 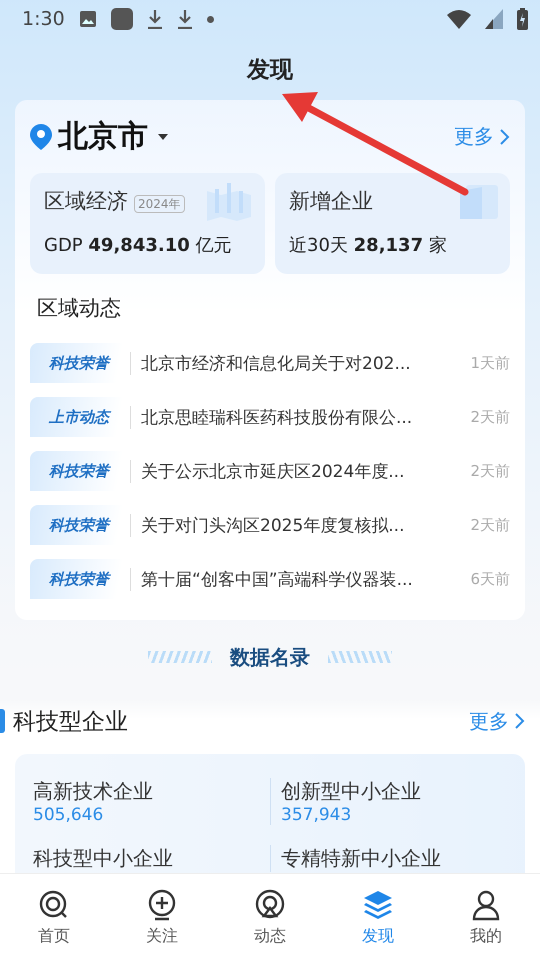 What do you see at coordinates (70, 722) in the screenshot?
I see `section-title: 科技型企业` at bounding box center [70, 722].